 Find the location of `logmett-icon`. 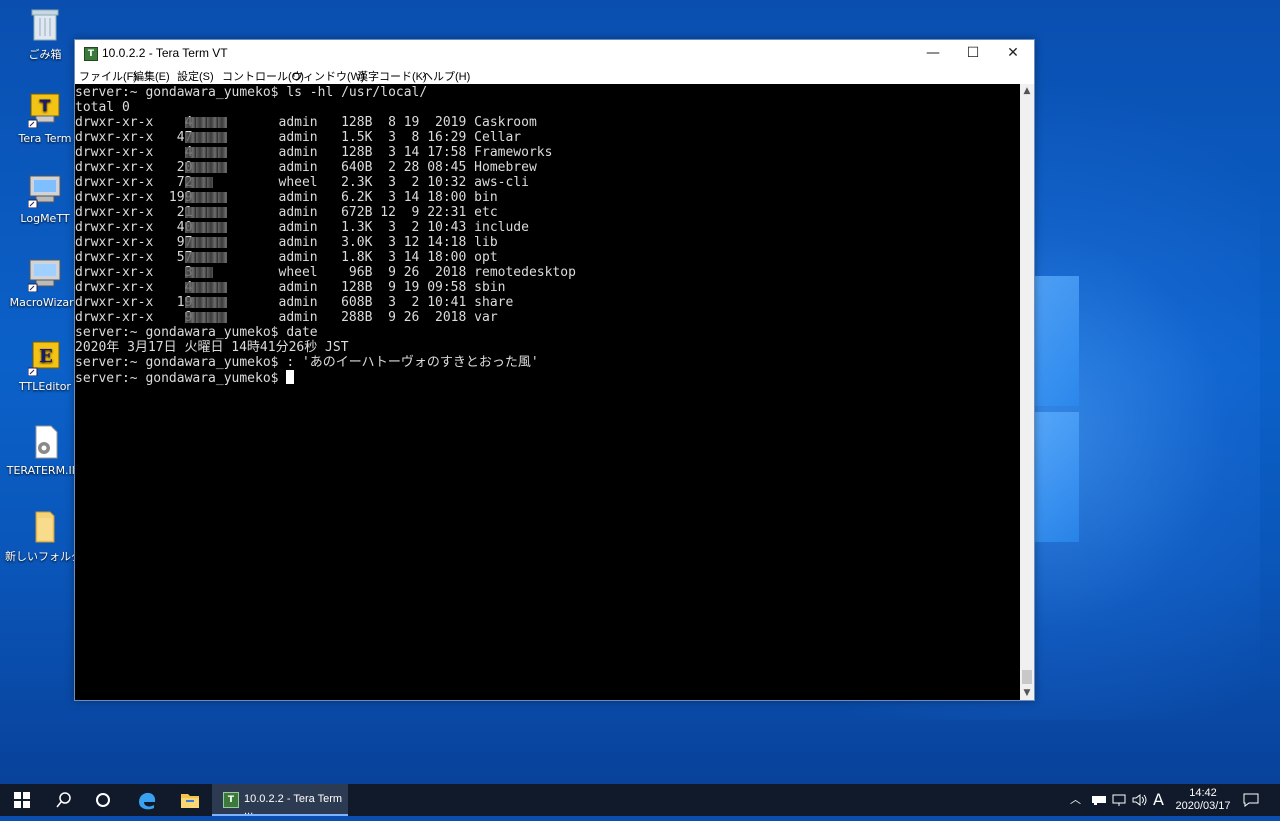

logmett-icon is located at coordinates (44, 190).